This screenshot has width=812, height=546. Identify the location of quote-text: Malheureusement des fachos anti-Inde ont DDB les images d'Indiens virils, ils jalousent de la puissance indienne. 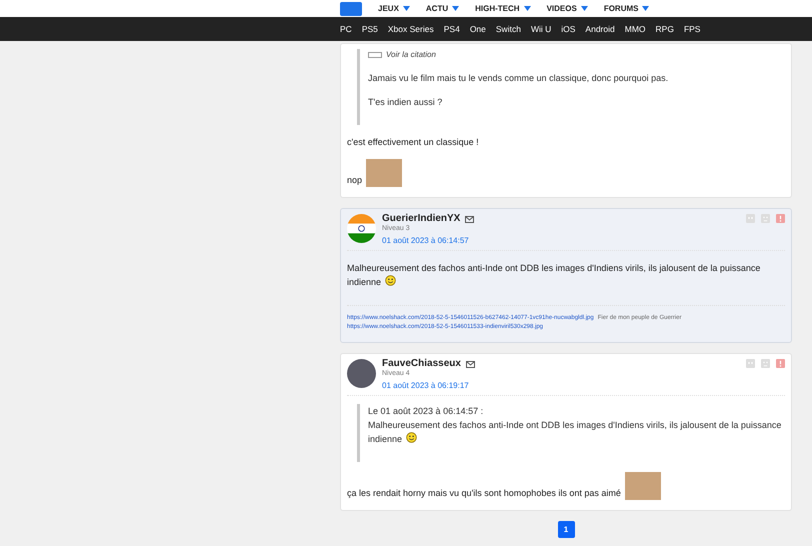
(575, 432).